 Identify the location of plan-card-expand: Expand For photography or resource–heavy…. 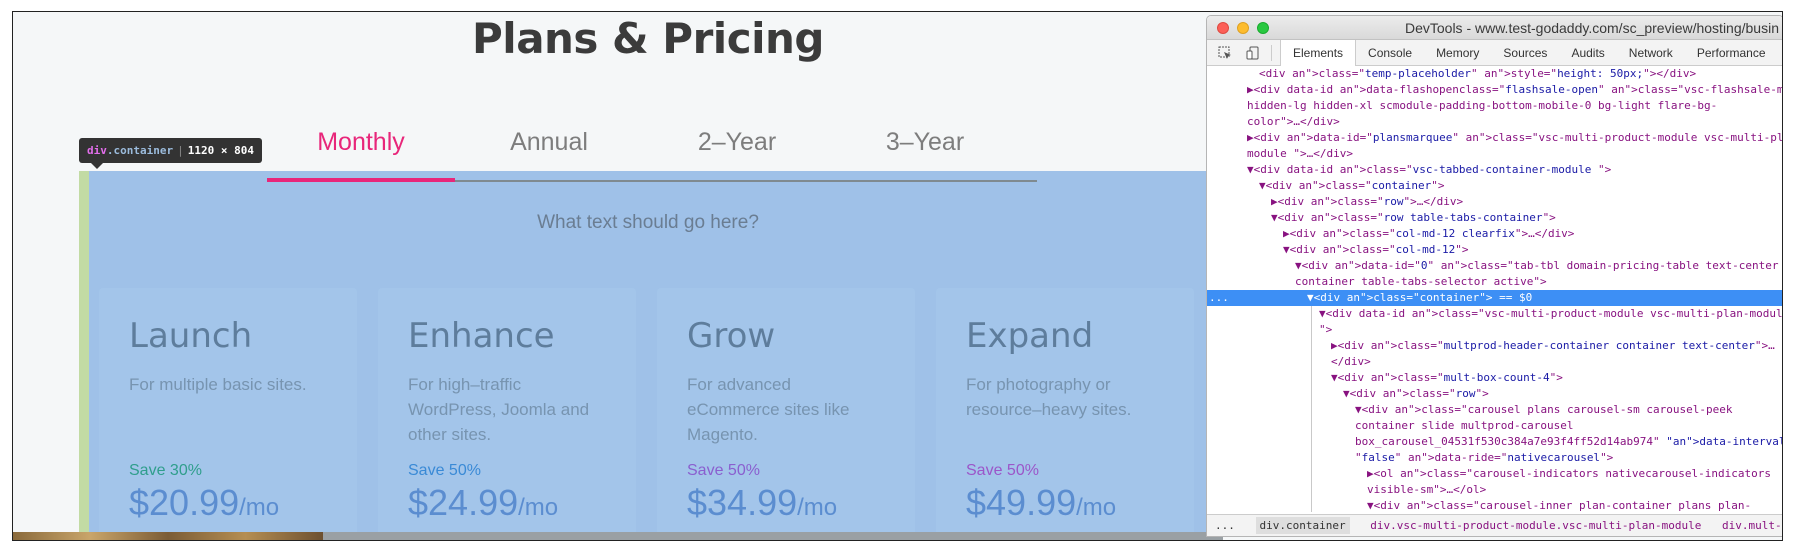
(1065, 414).